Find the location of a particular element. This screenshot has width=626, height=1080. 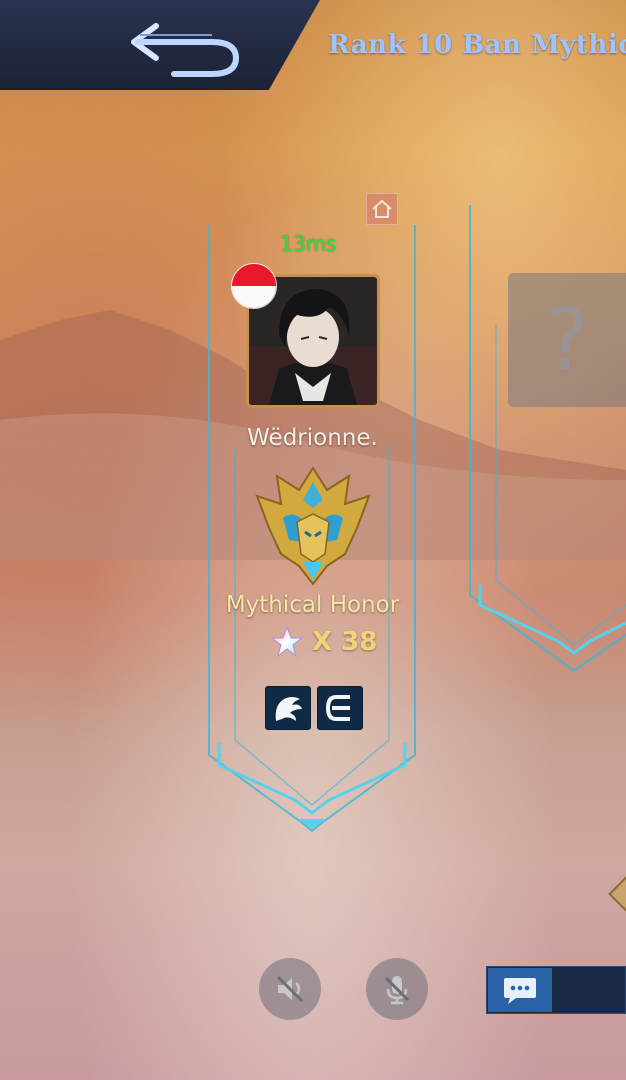

mythical-honor-emblem-icon is located at coordinates (313, 526).